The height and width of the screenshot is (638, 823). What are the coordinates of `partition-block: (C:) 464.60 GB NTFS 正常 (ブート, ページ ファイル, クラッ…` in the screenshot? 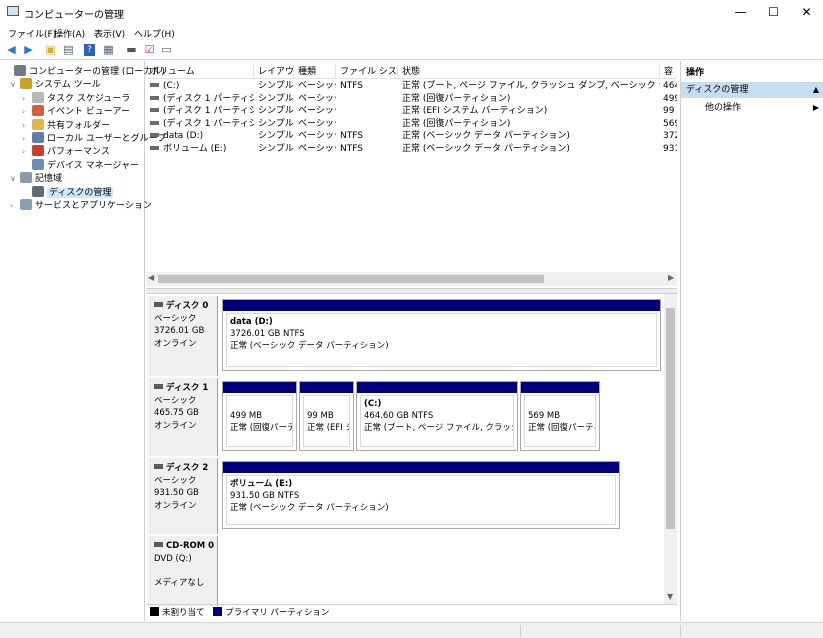 It's located at (437, 416).